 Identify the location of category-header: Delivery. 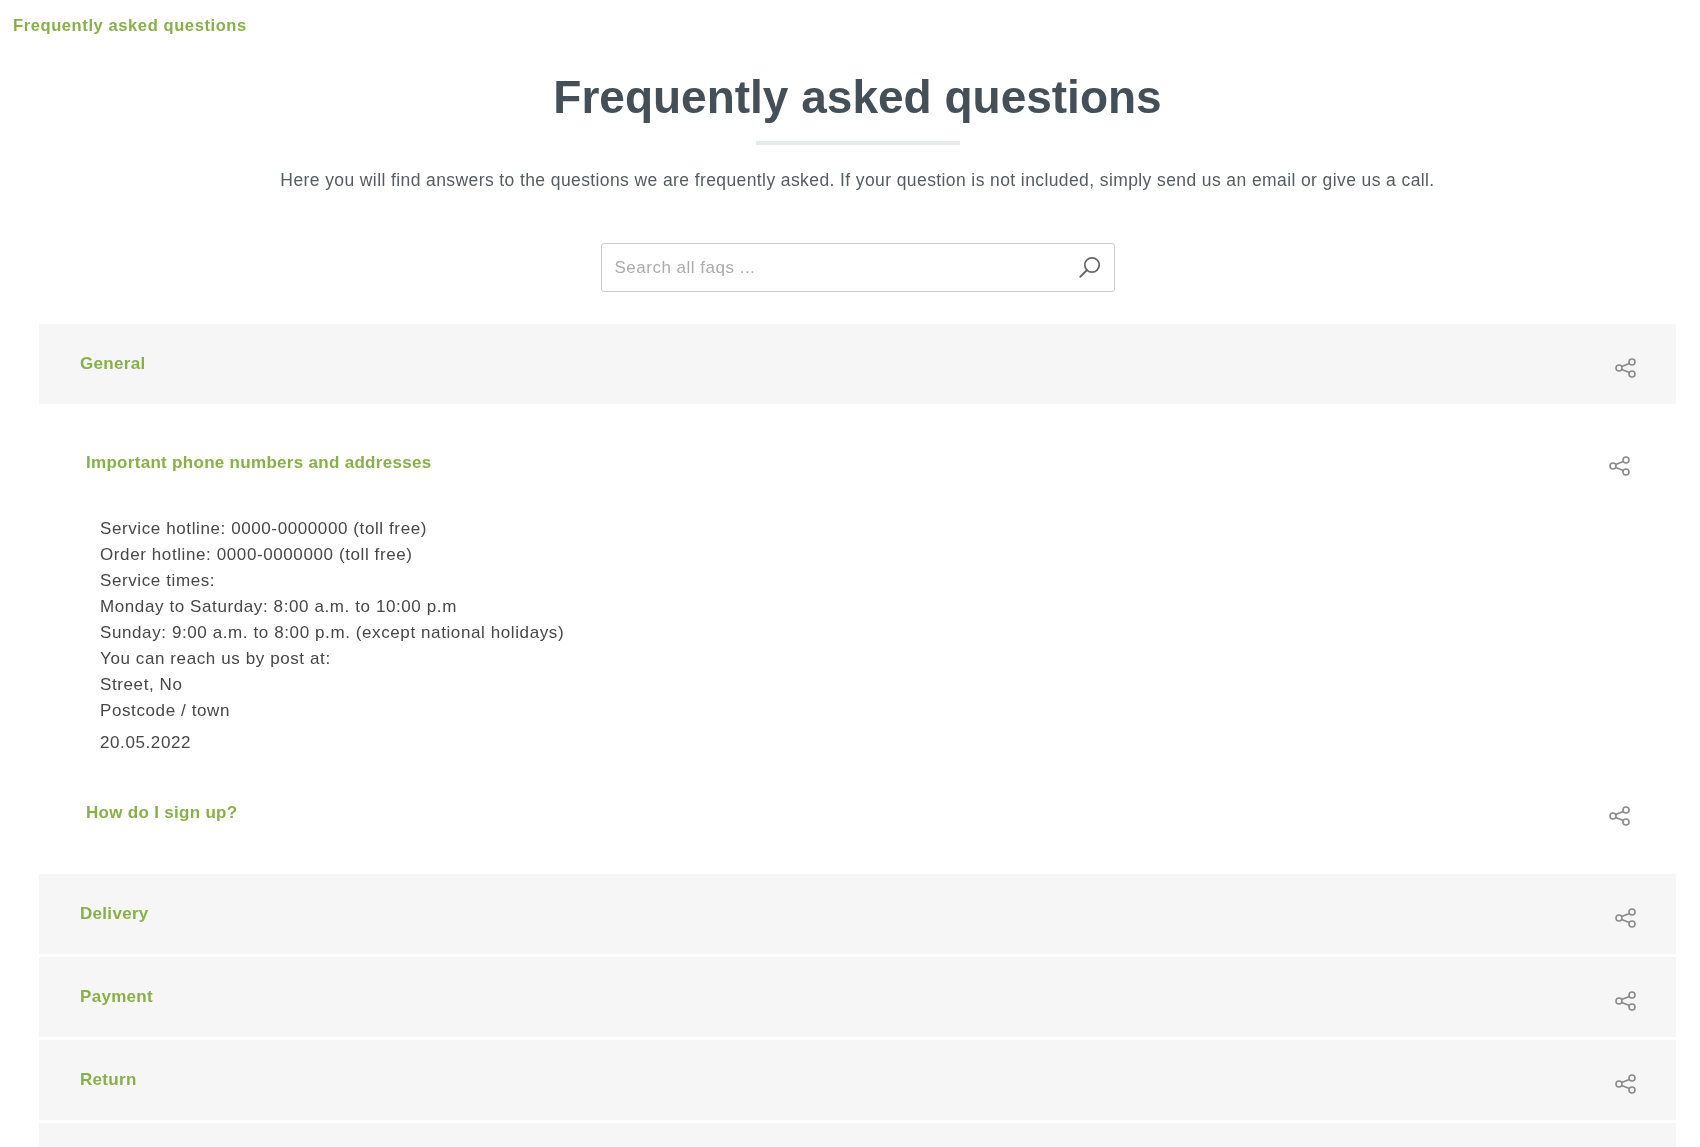
(857, 914).